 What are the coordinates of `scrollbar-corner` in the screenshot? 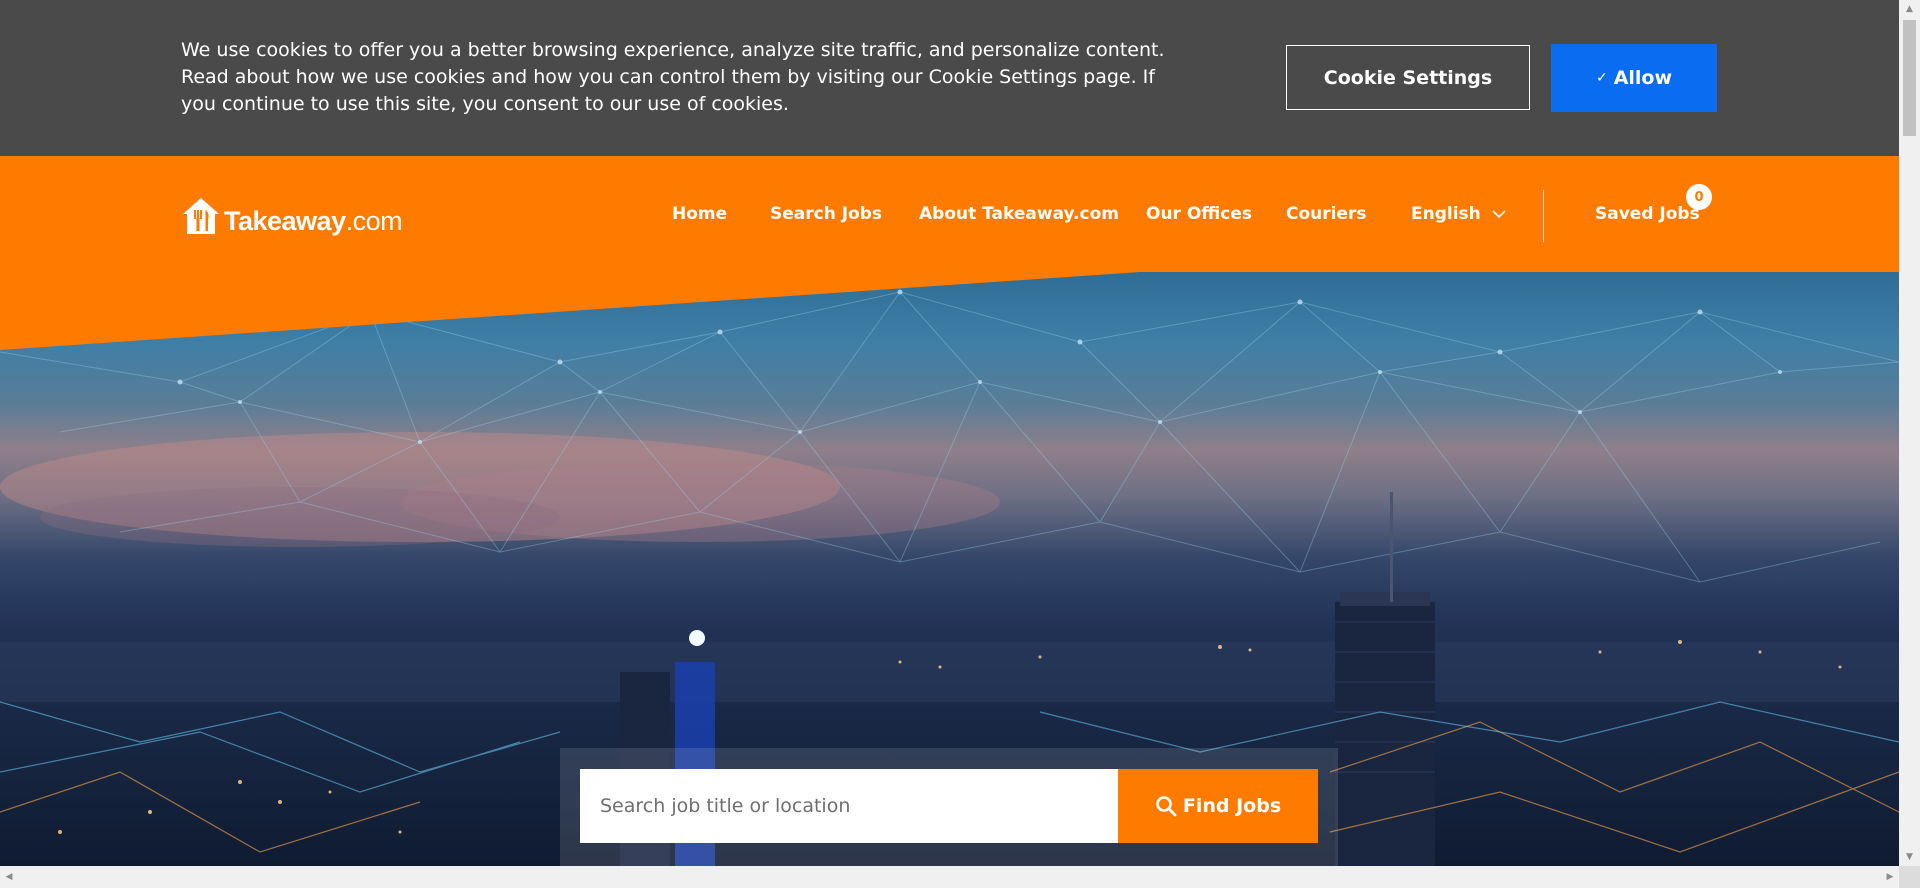 It's located at (1909, 877).